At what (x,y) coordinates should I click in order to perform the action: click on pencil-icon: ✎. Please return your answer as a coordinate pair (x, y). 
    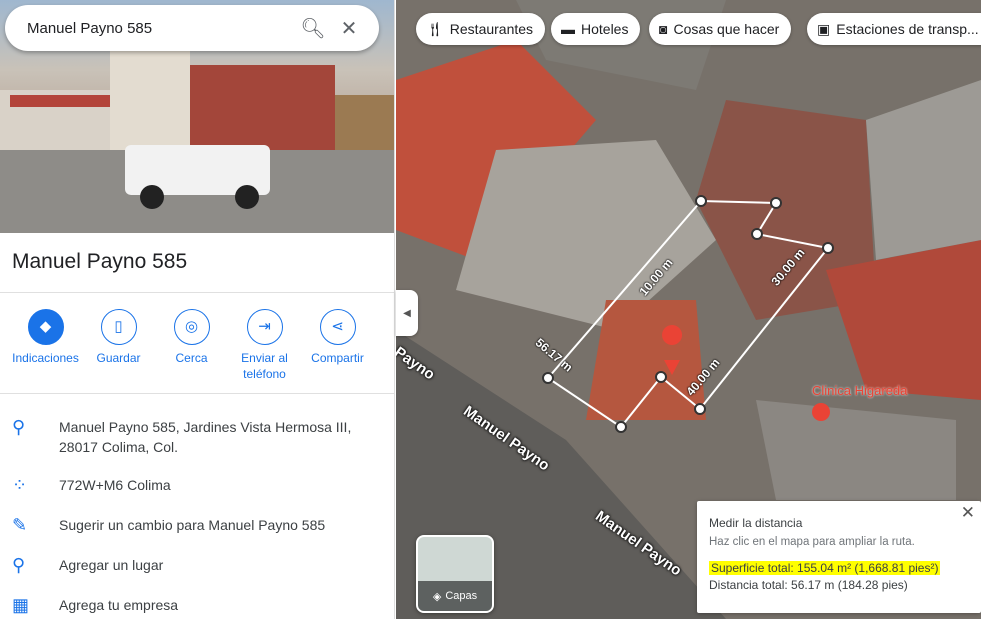
    Looking at the image, I should click on (20, 525).